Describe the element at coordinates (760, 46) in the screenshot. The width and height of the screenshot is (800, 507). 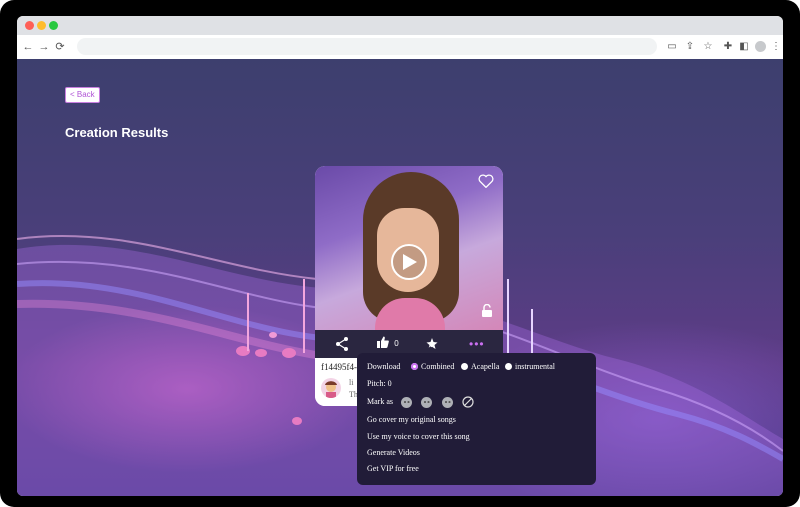
I see `profile-icon` at that location.